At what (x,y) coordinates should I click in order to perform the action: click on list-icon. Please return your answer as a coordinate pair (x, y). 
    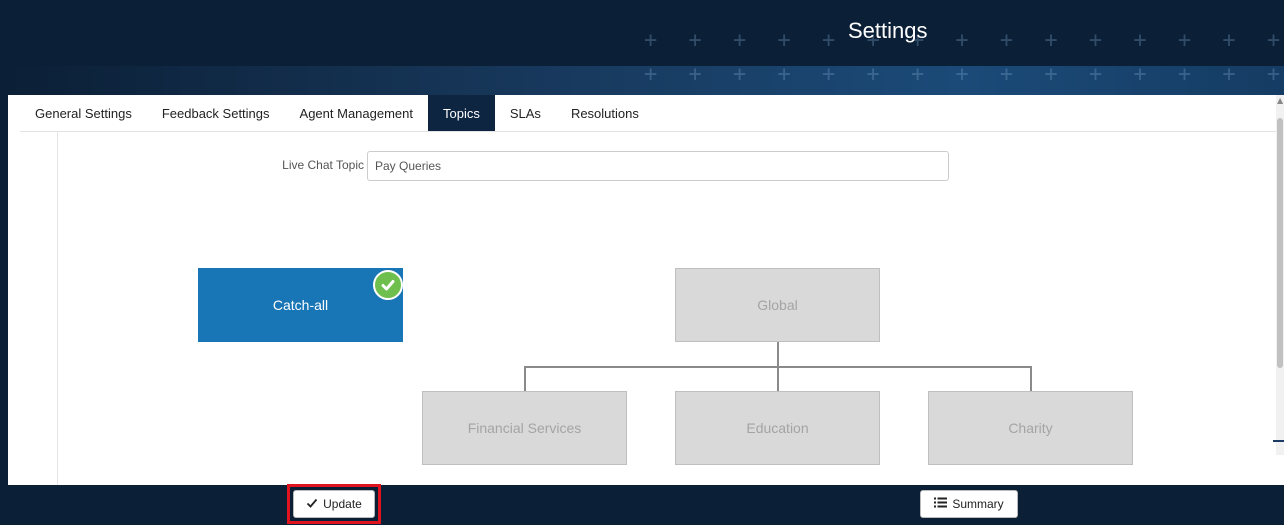
    Looking at the image, I should click on (941, 504).